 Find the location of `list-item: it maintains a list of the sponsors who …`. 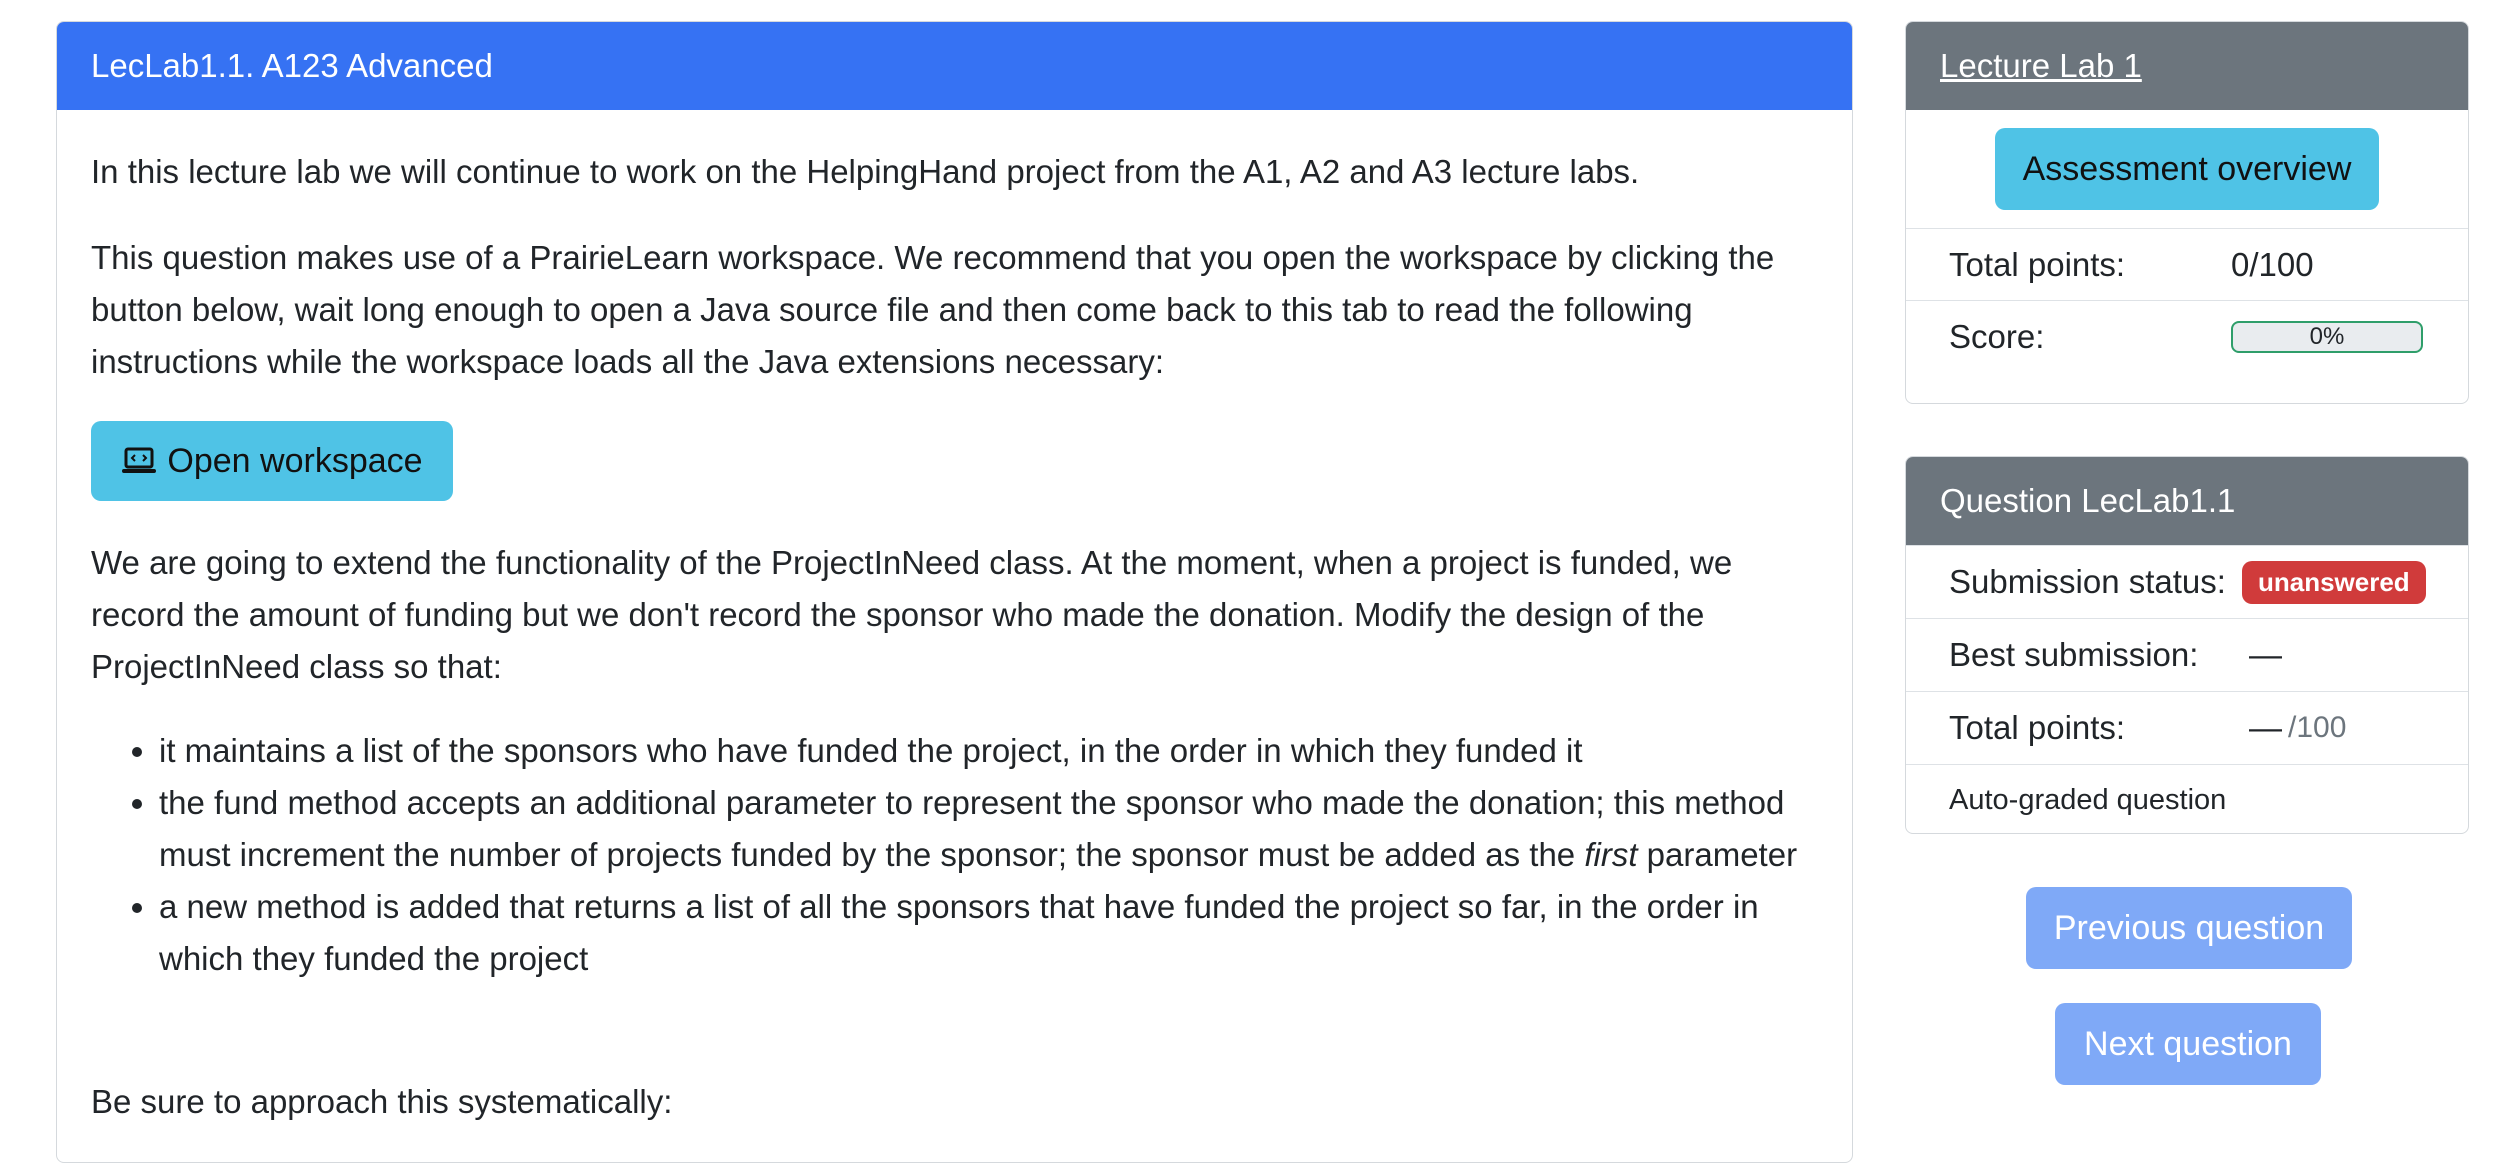

list-item: it maintains a list of the sponsors who … is located at coordinates (990, 751).